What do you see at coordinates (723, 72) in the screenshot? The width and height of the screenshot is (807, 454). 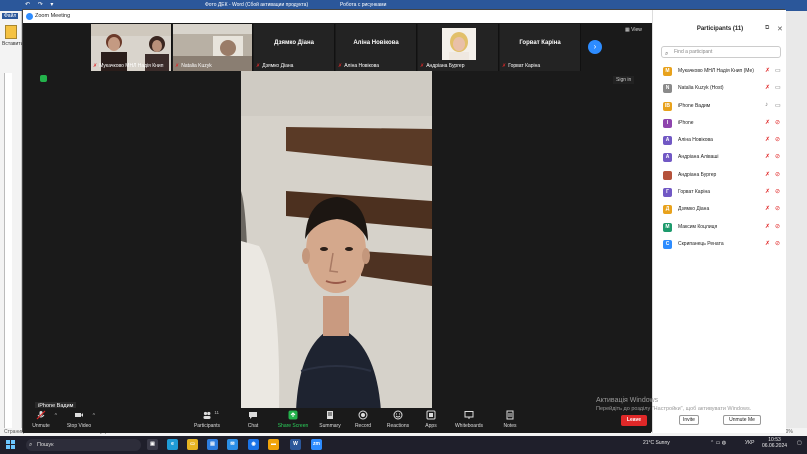 I see `participant-row: М Мукачково МНЛ Надія Книп (Me) ✗ ▭` at bounding box center [723, 72].